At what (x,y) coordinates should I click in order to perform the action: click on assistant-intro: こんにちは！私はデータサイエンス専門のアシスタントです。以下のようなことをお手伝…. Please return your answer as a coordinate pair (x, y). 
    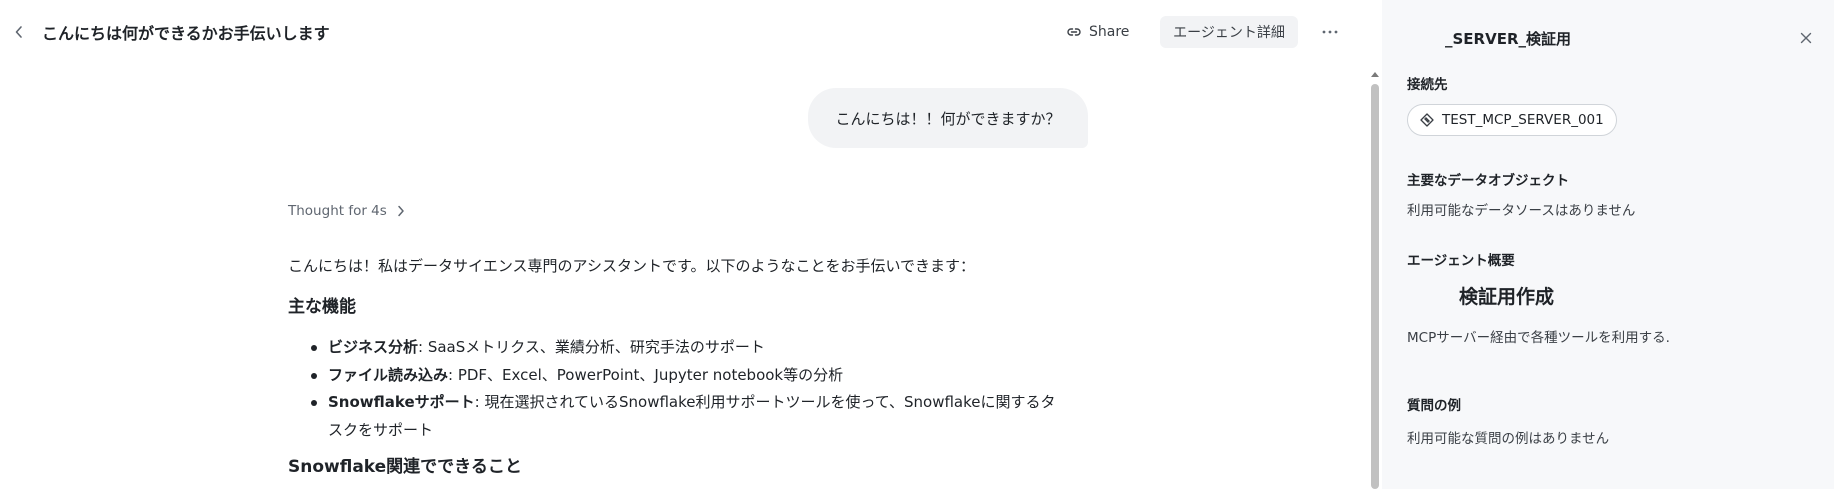
    Looking at the image, I should click on (632, 266).